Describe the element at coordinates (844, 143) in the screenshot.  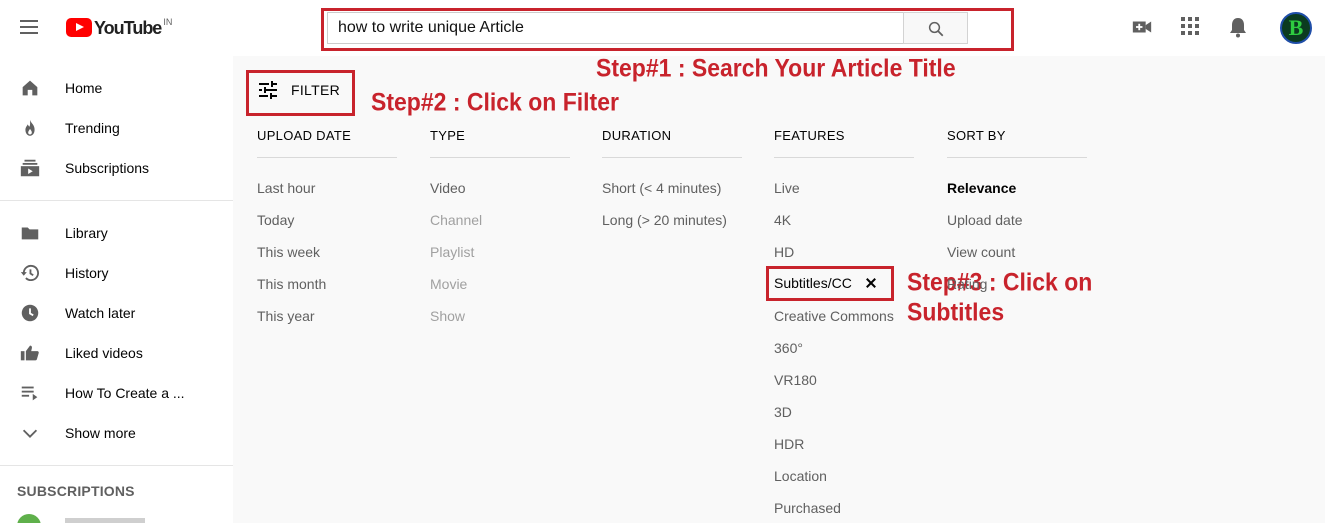
I see `column-heading: FEATURES` at that location.